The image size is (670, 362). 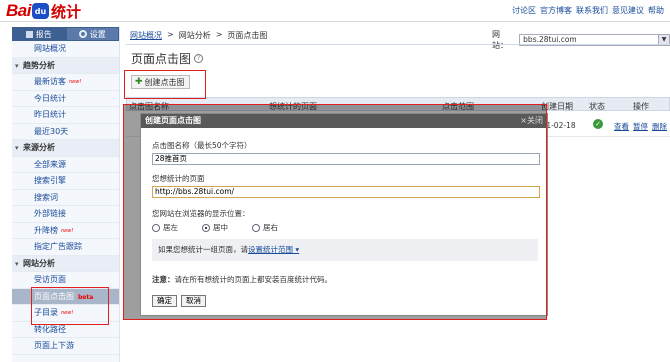 I want to click on annotation-box-create-button, so click(x=165, y=84).